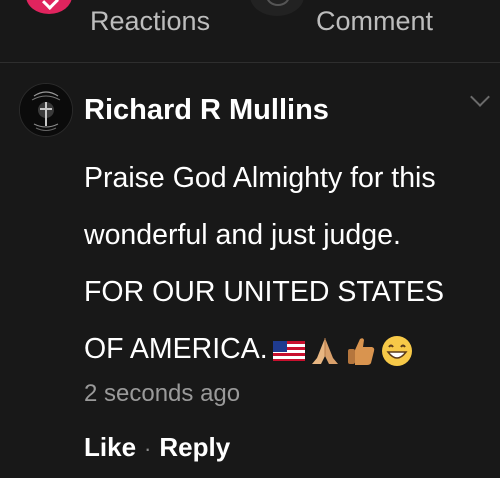 The width and height of the screenshot is (500, 478). What do you see at coordinates (277, 8) in the screenshot?
I see `comment-icon` at bounding box center [277, 8].